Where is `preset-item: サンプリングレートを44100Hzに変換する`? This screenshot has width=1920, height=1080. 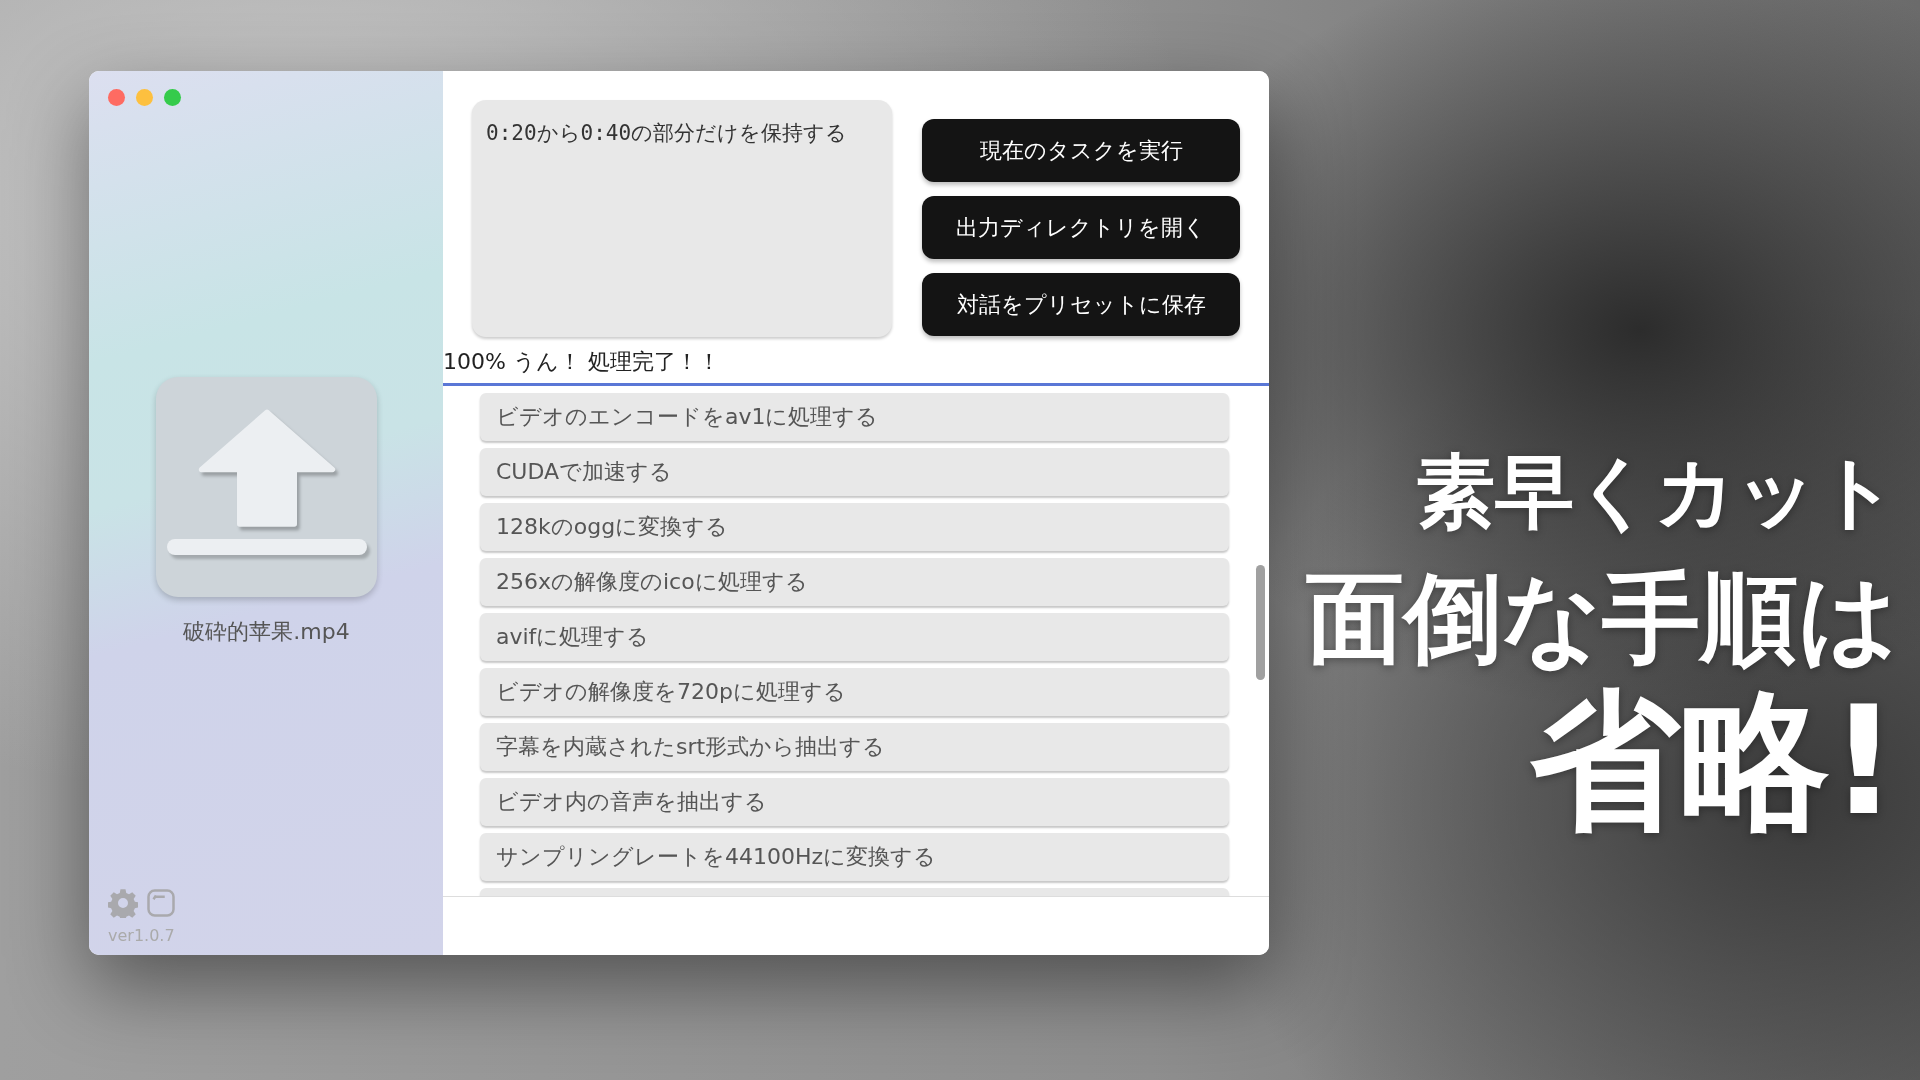
preset-item: サンプリングレートを44100Hzに変換する is located at coordinates (854, 857).